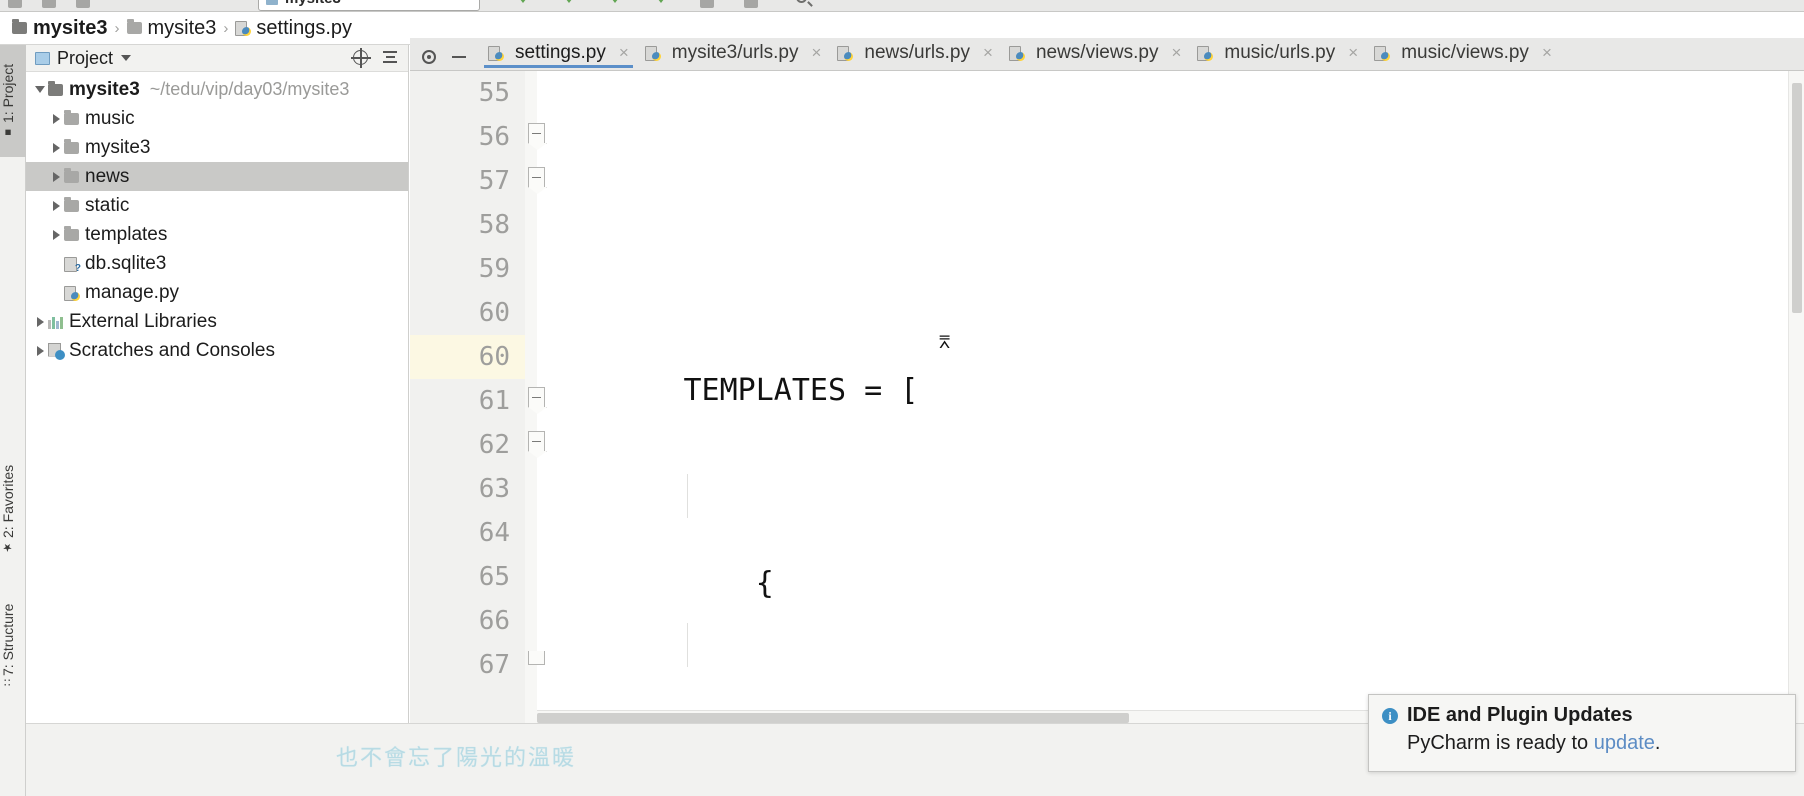 The image size is (1804, 796). I want to click on collapse-all-icon, so click(390, 57).